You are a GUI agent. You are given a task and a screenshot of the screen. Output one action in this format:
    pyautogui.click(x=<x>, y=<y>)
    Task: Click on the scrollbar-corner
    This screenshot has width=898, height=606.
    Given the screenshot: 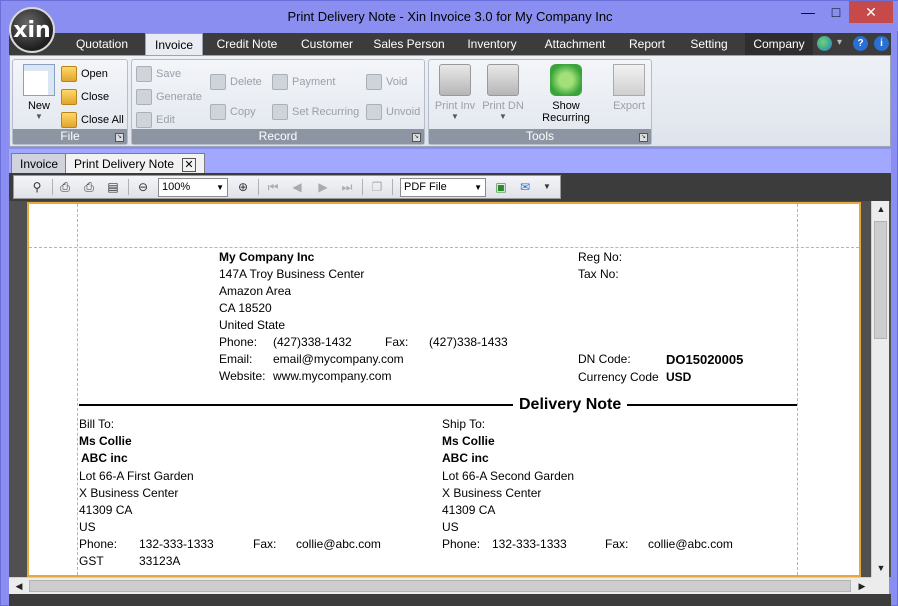 What is the action you would take?
    pyautogui.click(x=880, y=585)
    